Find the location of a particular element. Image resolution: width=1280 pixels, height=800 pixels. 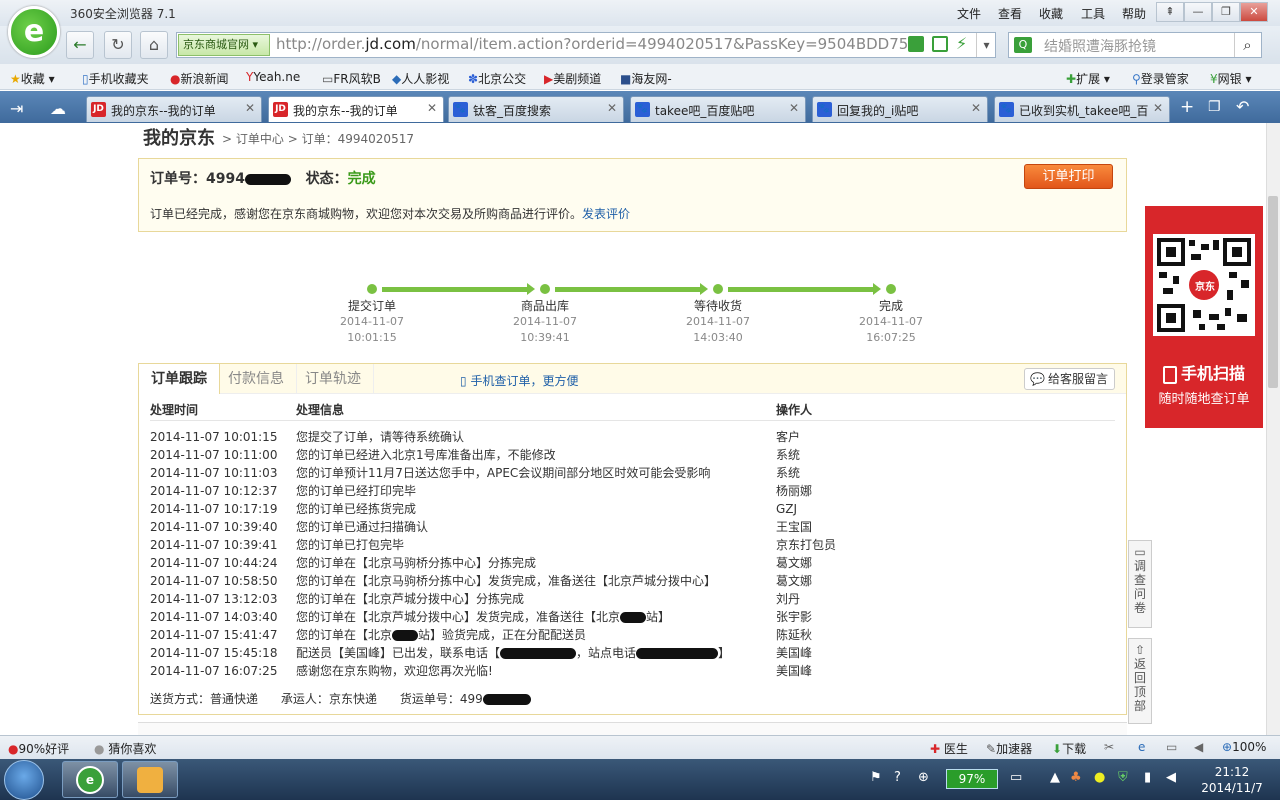

rating-button: ●90%好评 is located at coordinates (38, 748).